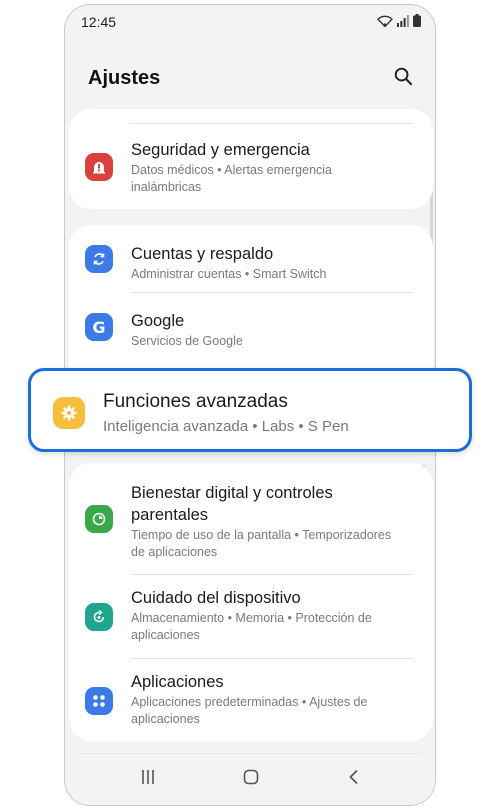 The height and width of the screenshot is (810, 500). Describe the element at coordinates (158, 321) in the screenshot. I see `item-title: Google` at that location.